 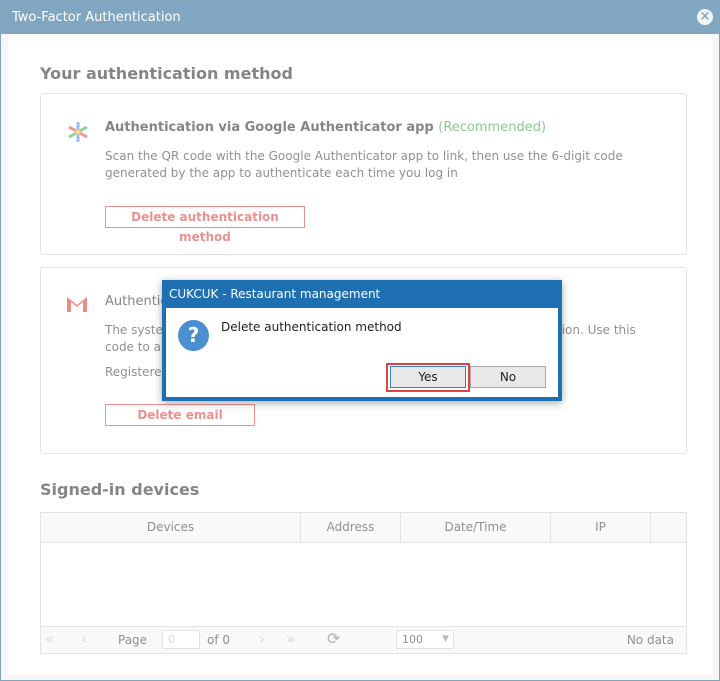 I want to click on no-button: No, so click(x=508, y=377).